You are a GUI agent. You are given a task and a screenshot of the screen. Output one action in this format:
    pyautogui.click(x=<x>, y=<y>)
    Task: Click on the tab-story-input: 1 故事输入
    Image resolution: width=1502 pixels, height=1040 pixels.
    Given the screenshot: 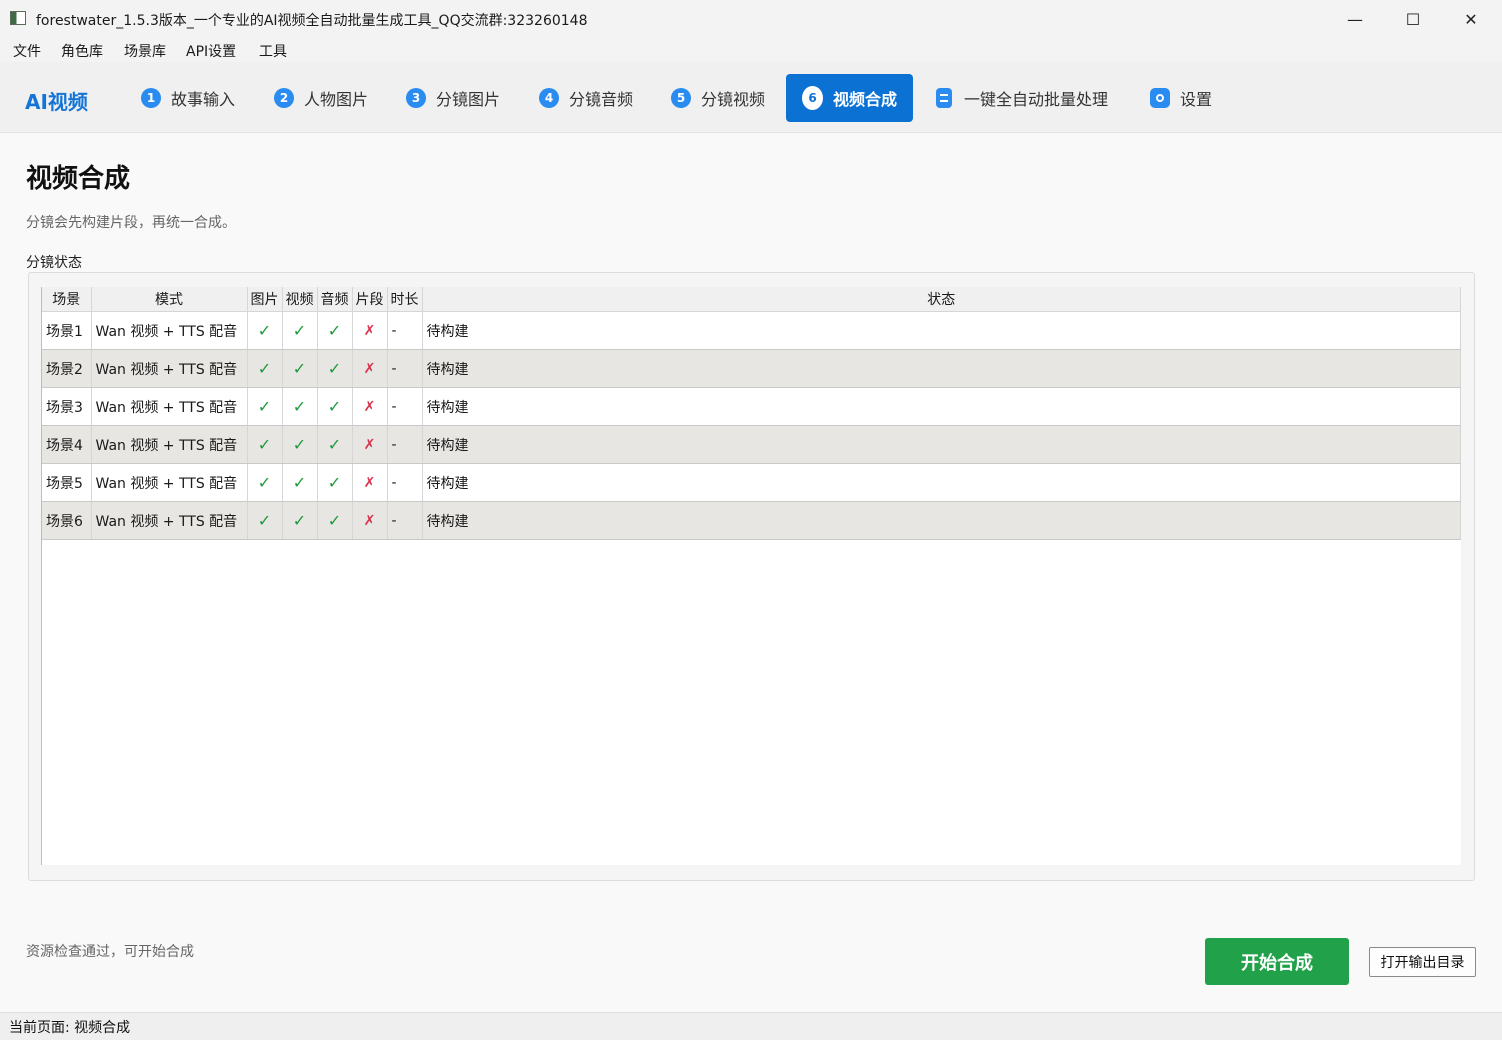 What is the action you would take?
    pyautogui.click(x=188, y=98)
    